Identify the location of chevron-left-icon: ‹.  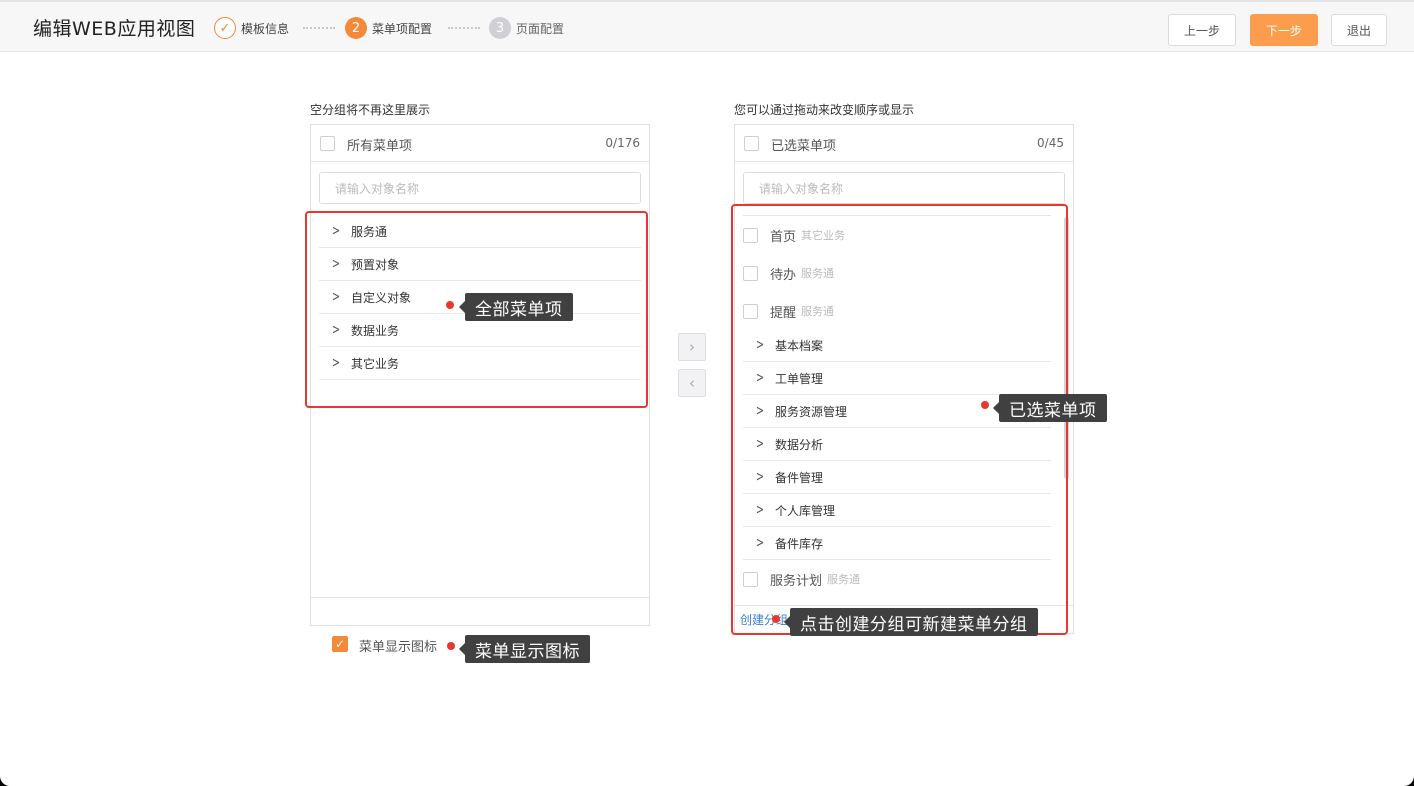
(692, 383).